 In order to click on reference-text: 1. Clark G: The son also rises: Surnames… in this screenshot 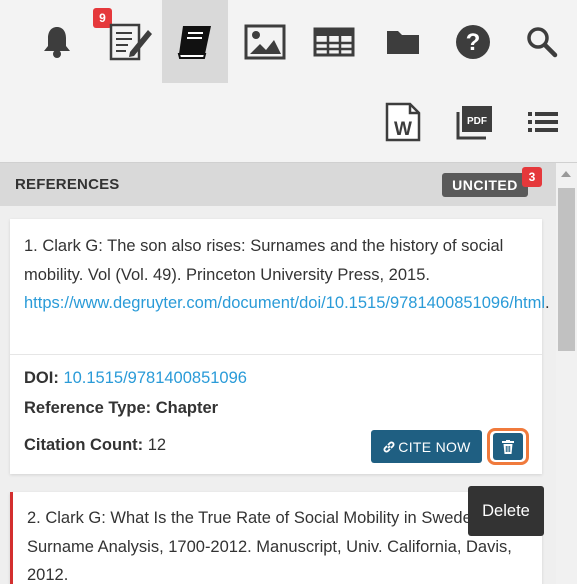, I will do `click(287, 275)`.